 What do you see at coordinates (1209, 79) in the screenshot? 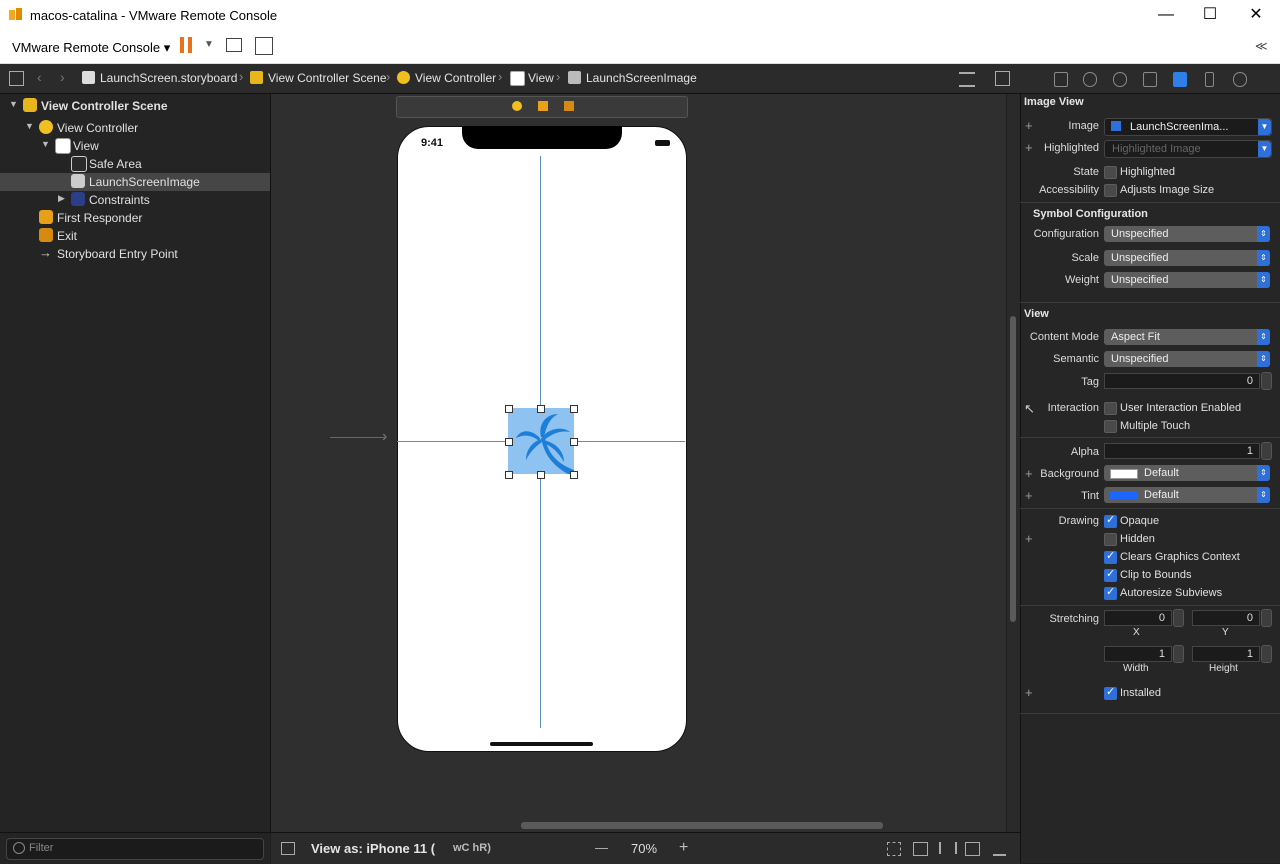
I see `size-inspector-icon` at bounding box center [1209, 79].